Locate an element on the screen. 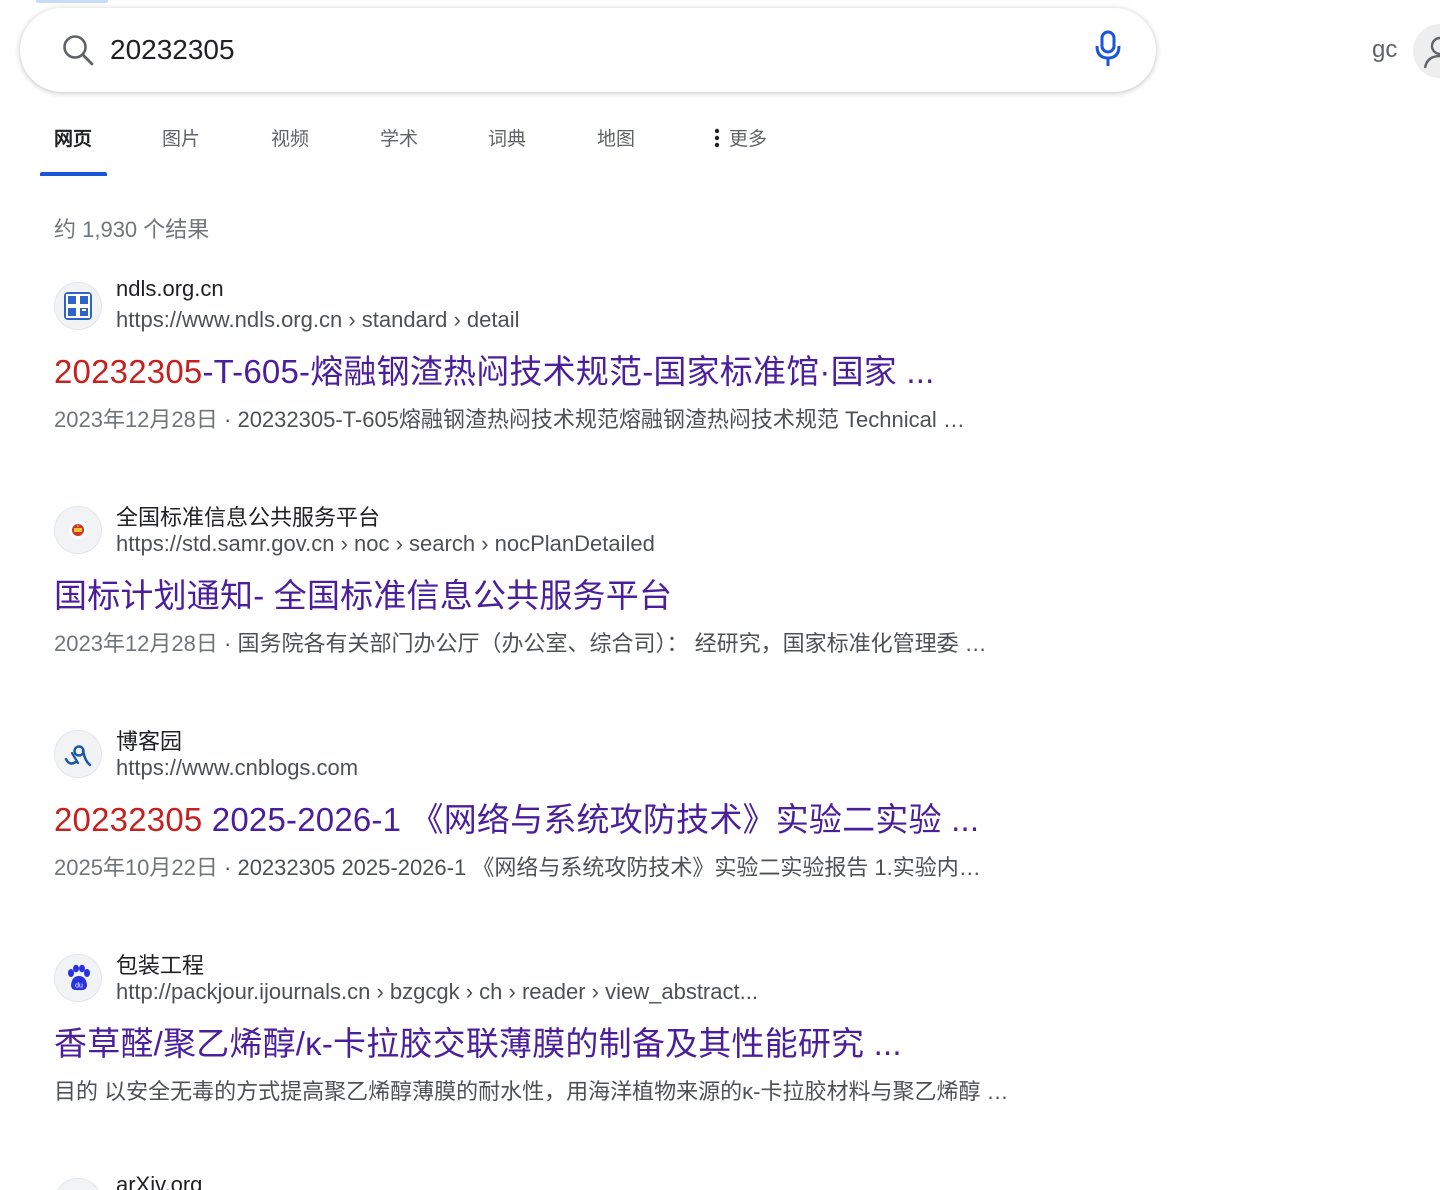 The height and width of the screenshot is (1190, 1440). cnblogs-favicon-icon is located at coordinates (78, 754).